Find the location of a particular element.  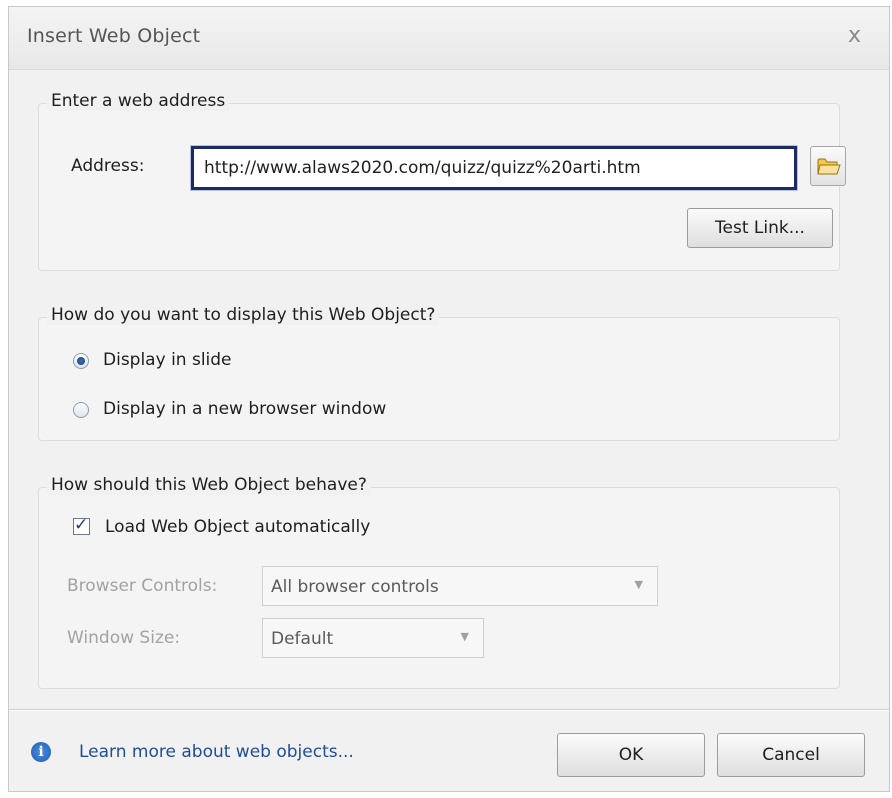

cancel-button: Cancel is located at coordinates (791, 755).